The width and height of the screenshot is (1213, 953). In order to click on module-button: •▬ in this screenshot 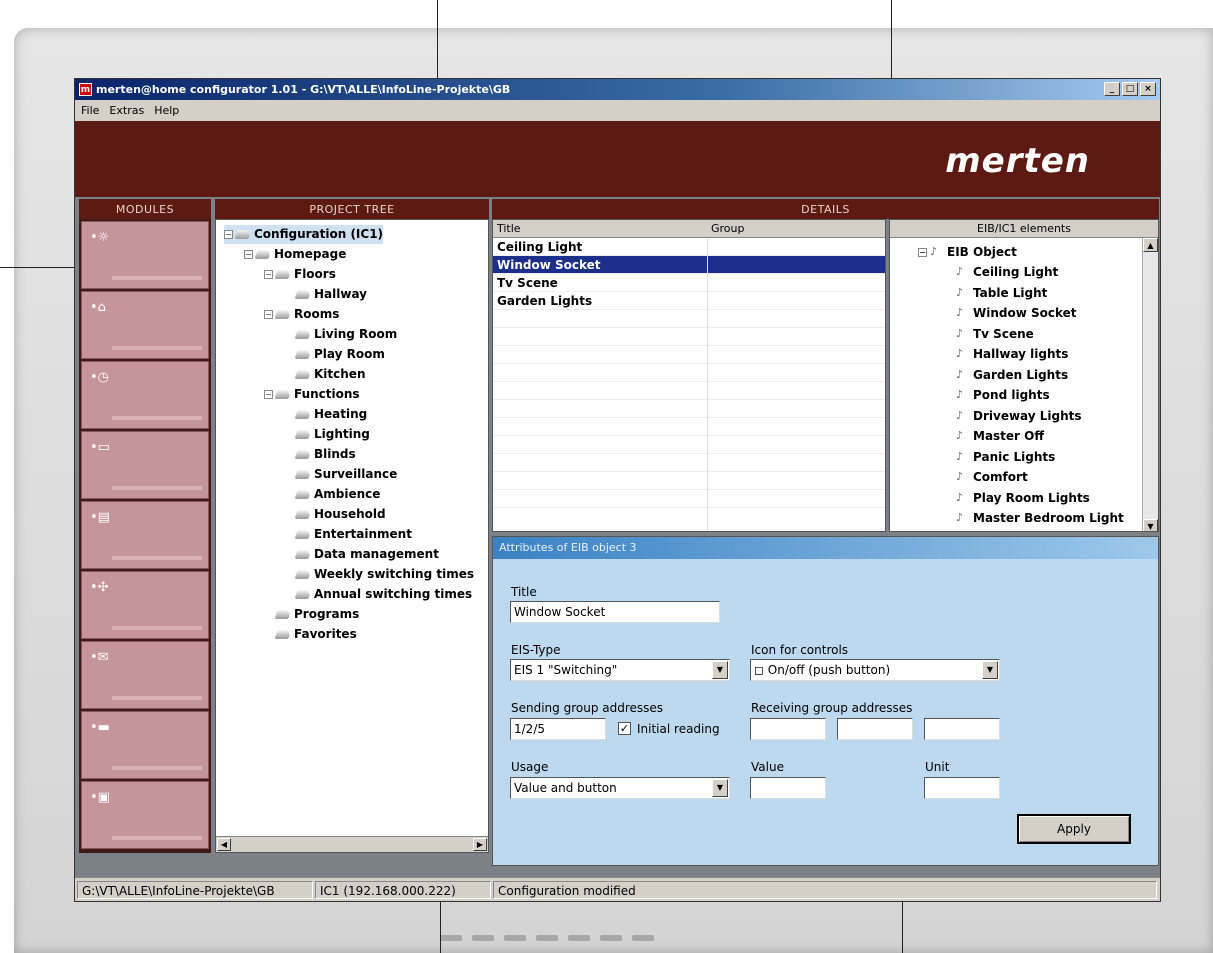, I will do `click(145, 745)`.